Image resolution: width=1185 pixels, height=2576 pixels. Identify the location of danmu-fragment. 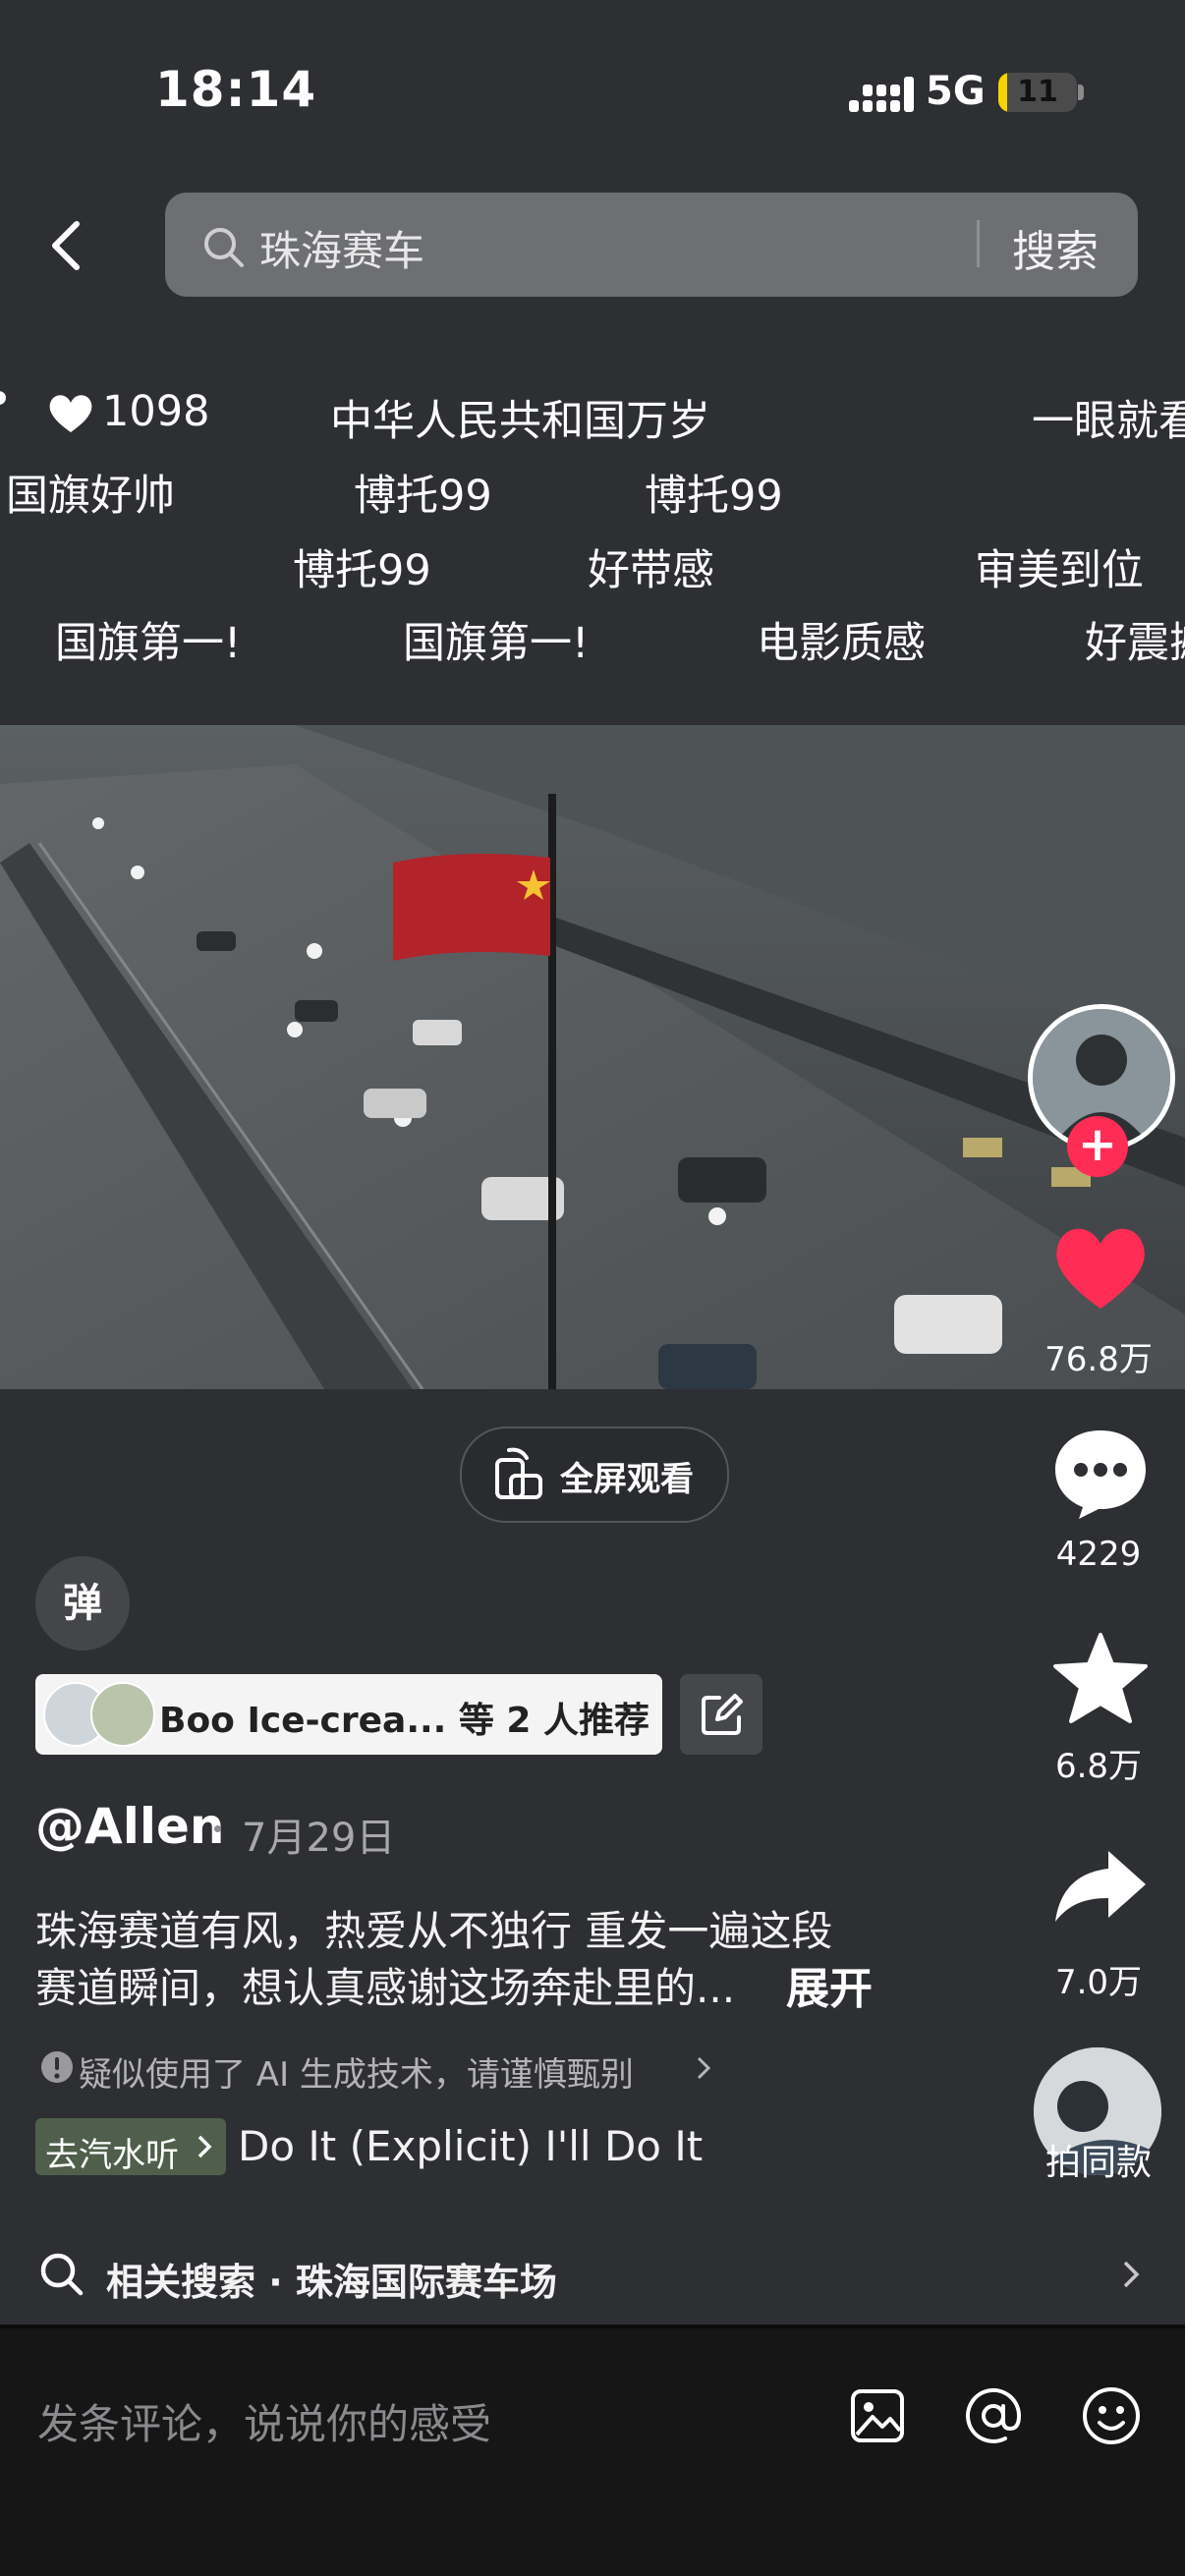
(3, 398).